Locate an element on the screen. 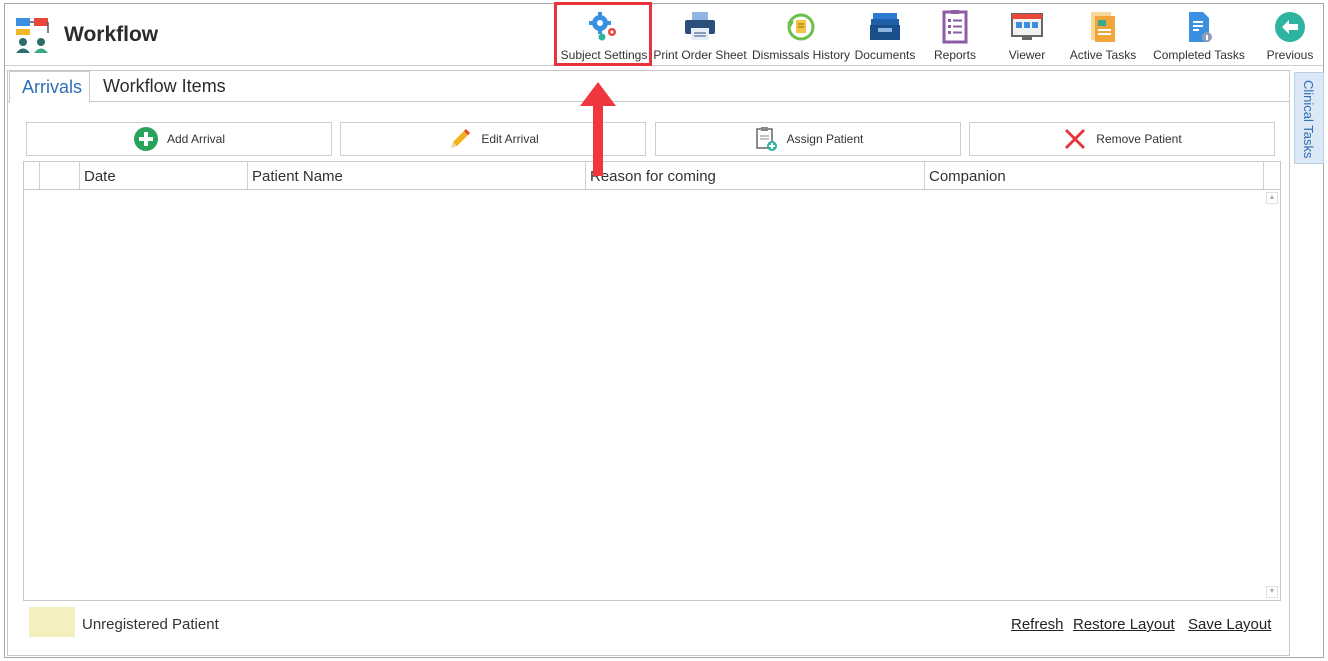  edit-arrival-label: Edit Arrival is located at coordinates (510, 139).